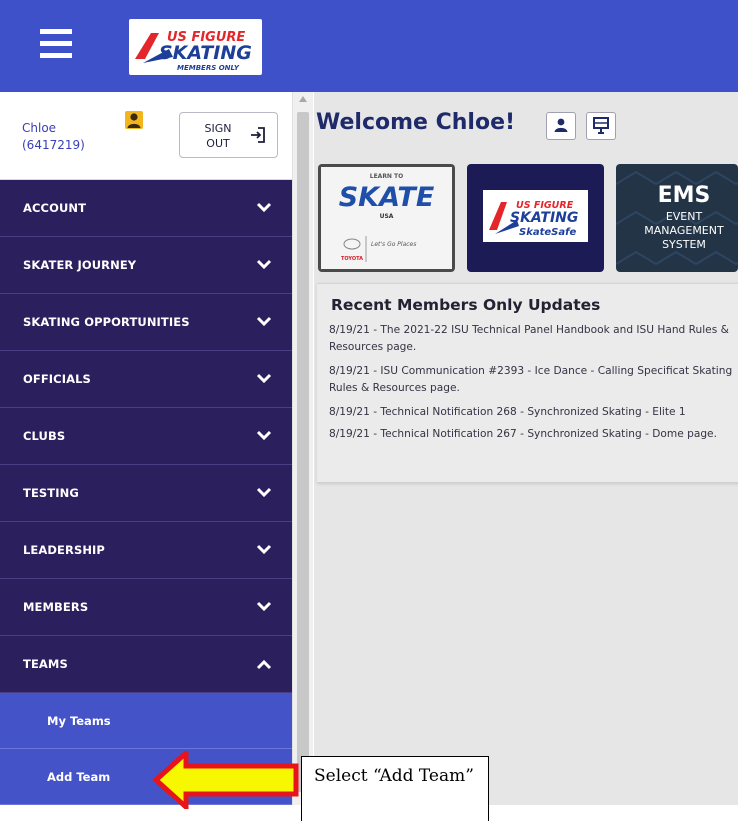  I want to click on svg-text: SYSTEM, so click(684, 244).